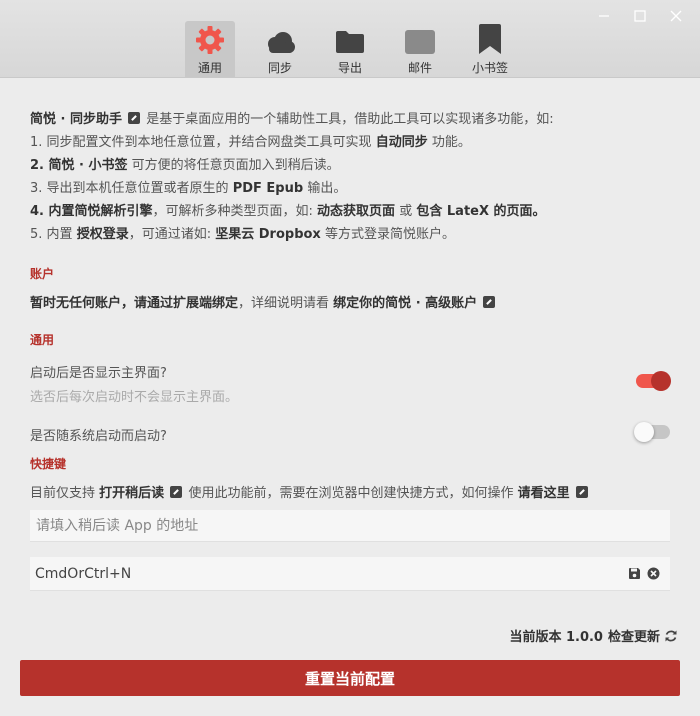 The width and height of the screenshot is (700, 716). What do you see at coordinates (671, 636) in the screenshot?
I see `refresh-icon` at bounding box center [671, 636].